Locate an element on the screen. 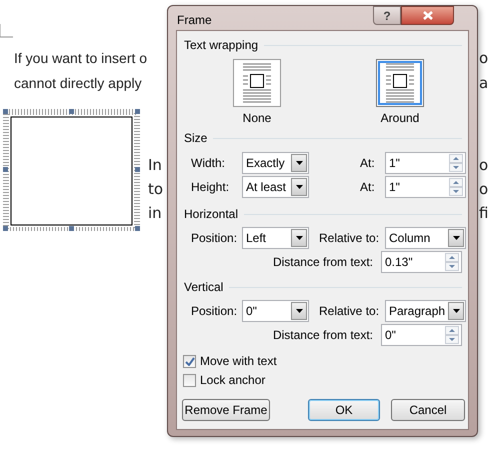 This screenshot has height=452, width=490. dialog-button: OK is located at coordinates (344, 410).